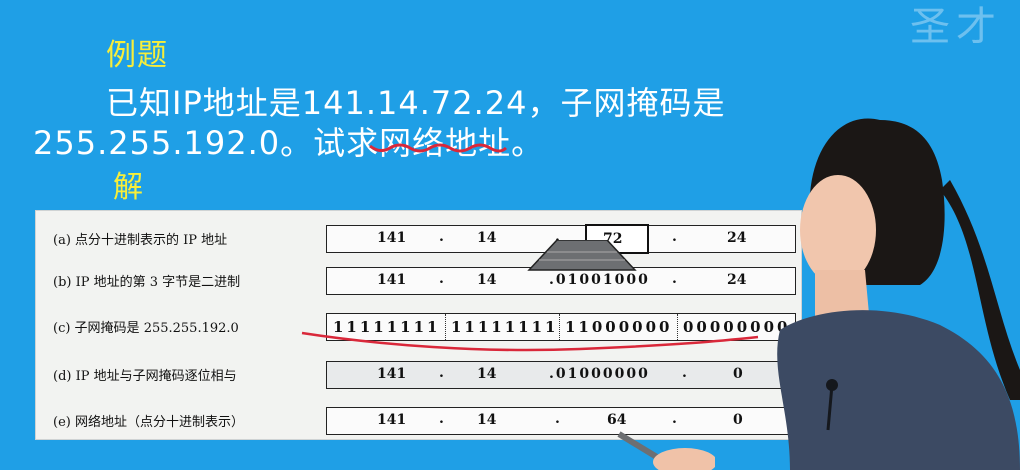  I want to click on answer-heading: 解, so click(128, 187).